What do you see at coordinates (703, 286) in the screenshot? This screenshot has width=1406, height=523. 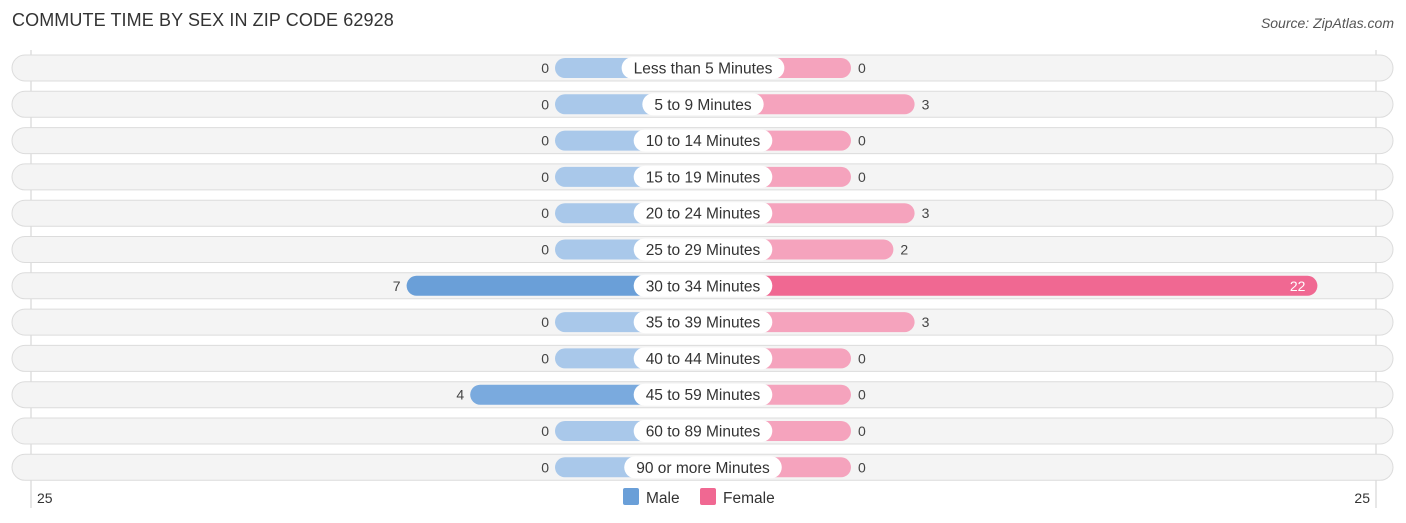 I see `category-label: 30 to 34 Minutes` at bounding box center [703, 286].